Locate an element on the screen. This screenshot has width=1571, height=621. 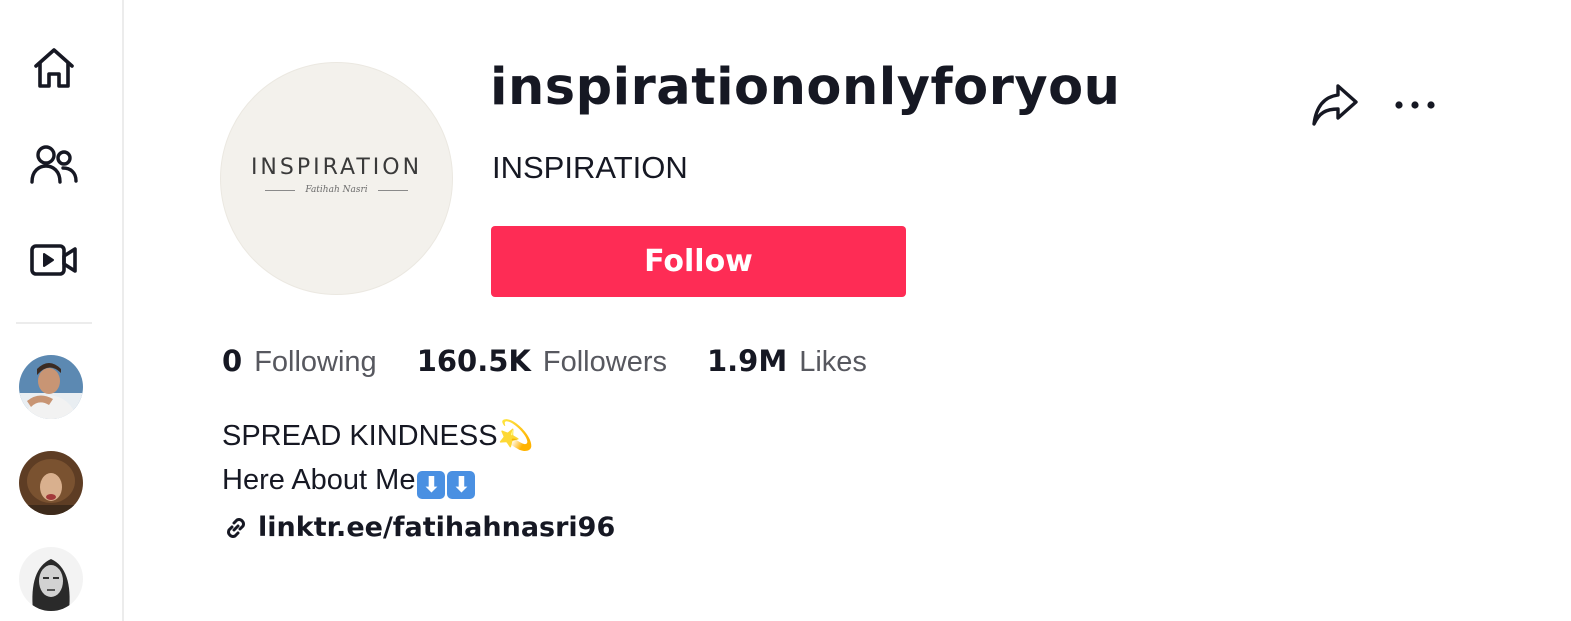
share-icon is located at coordinates (1335, 107).